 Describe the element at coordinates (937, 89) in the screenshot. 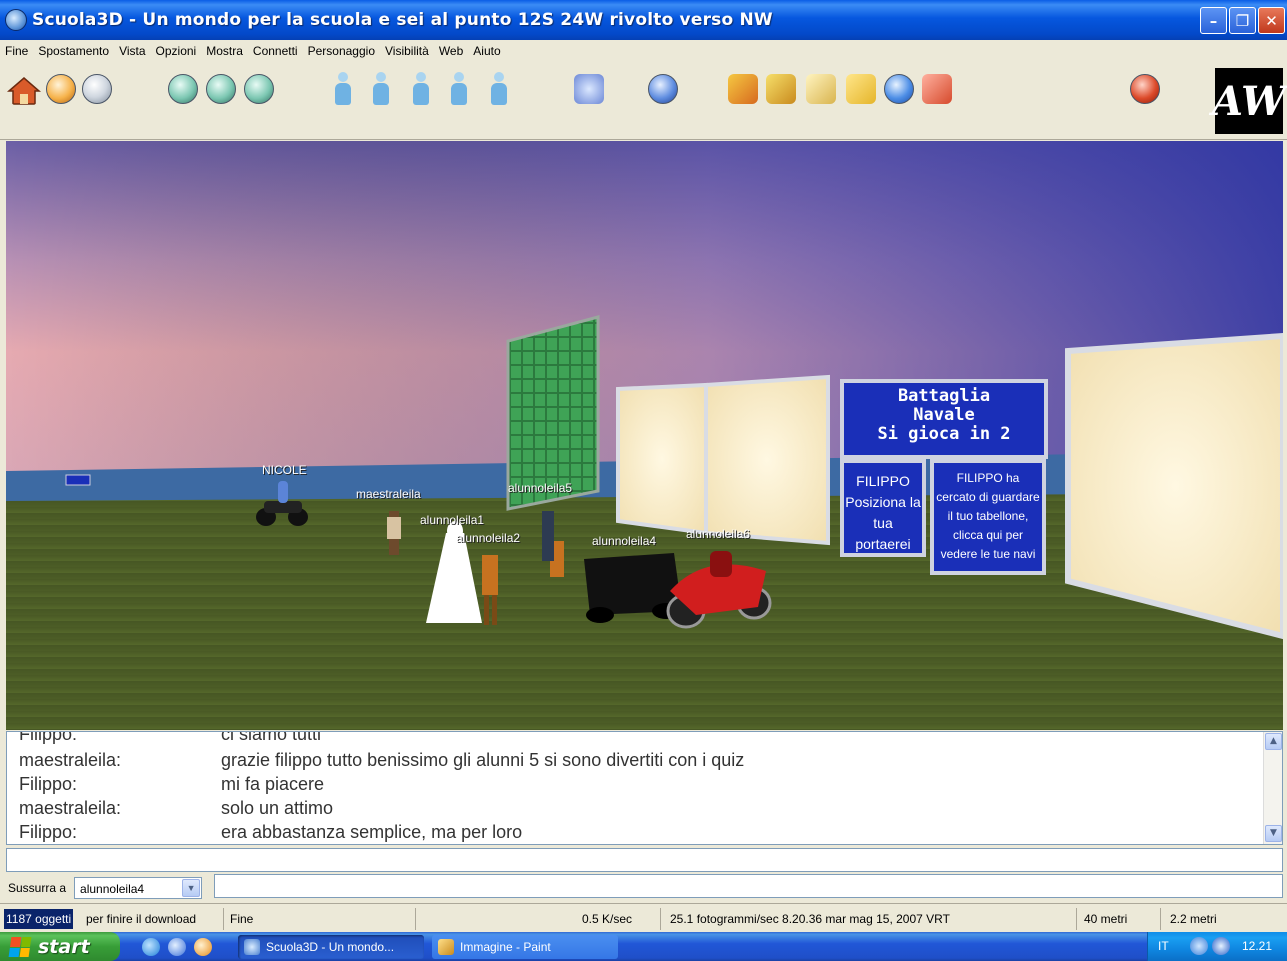

I see `gift-icon` at that location.